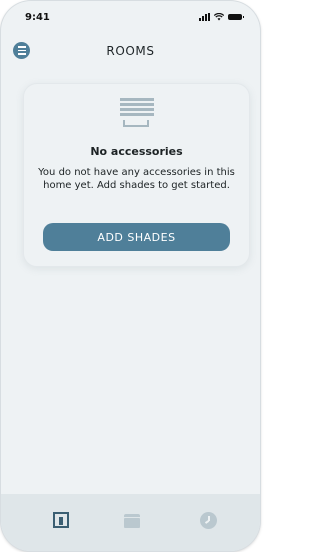 This screenshot has height=552, width=320. Describe the element at coordinates (137, 113) in the screenshot. I see `window-shade-icon` at that location.